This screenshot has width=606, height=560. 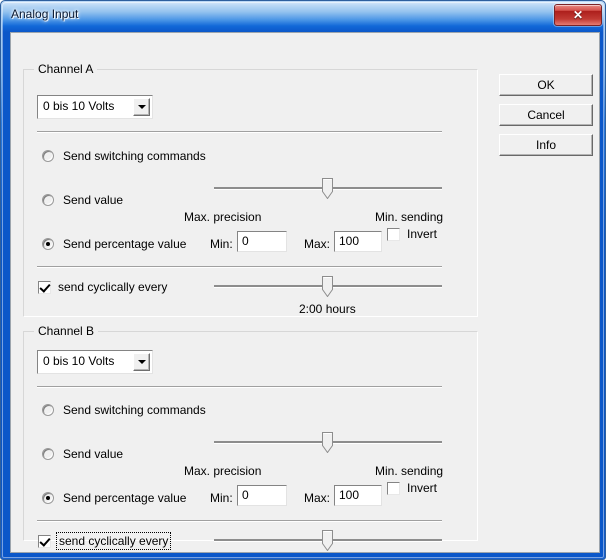 What do you see at coordinates (358, 241) in the screenshot?
I see `channel-a-max-input: 100` at bounding box center [358, 241].